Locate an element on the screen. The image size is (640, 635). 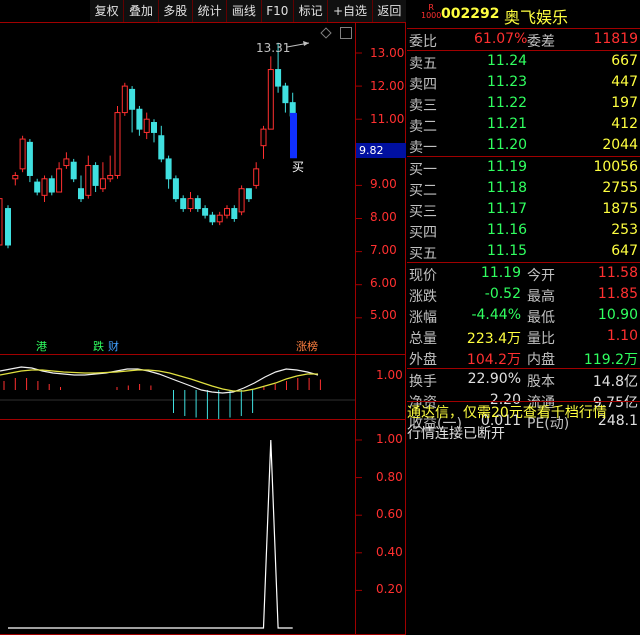
order-volume: 447 is located at coordinates (624, 82).